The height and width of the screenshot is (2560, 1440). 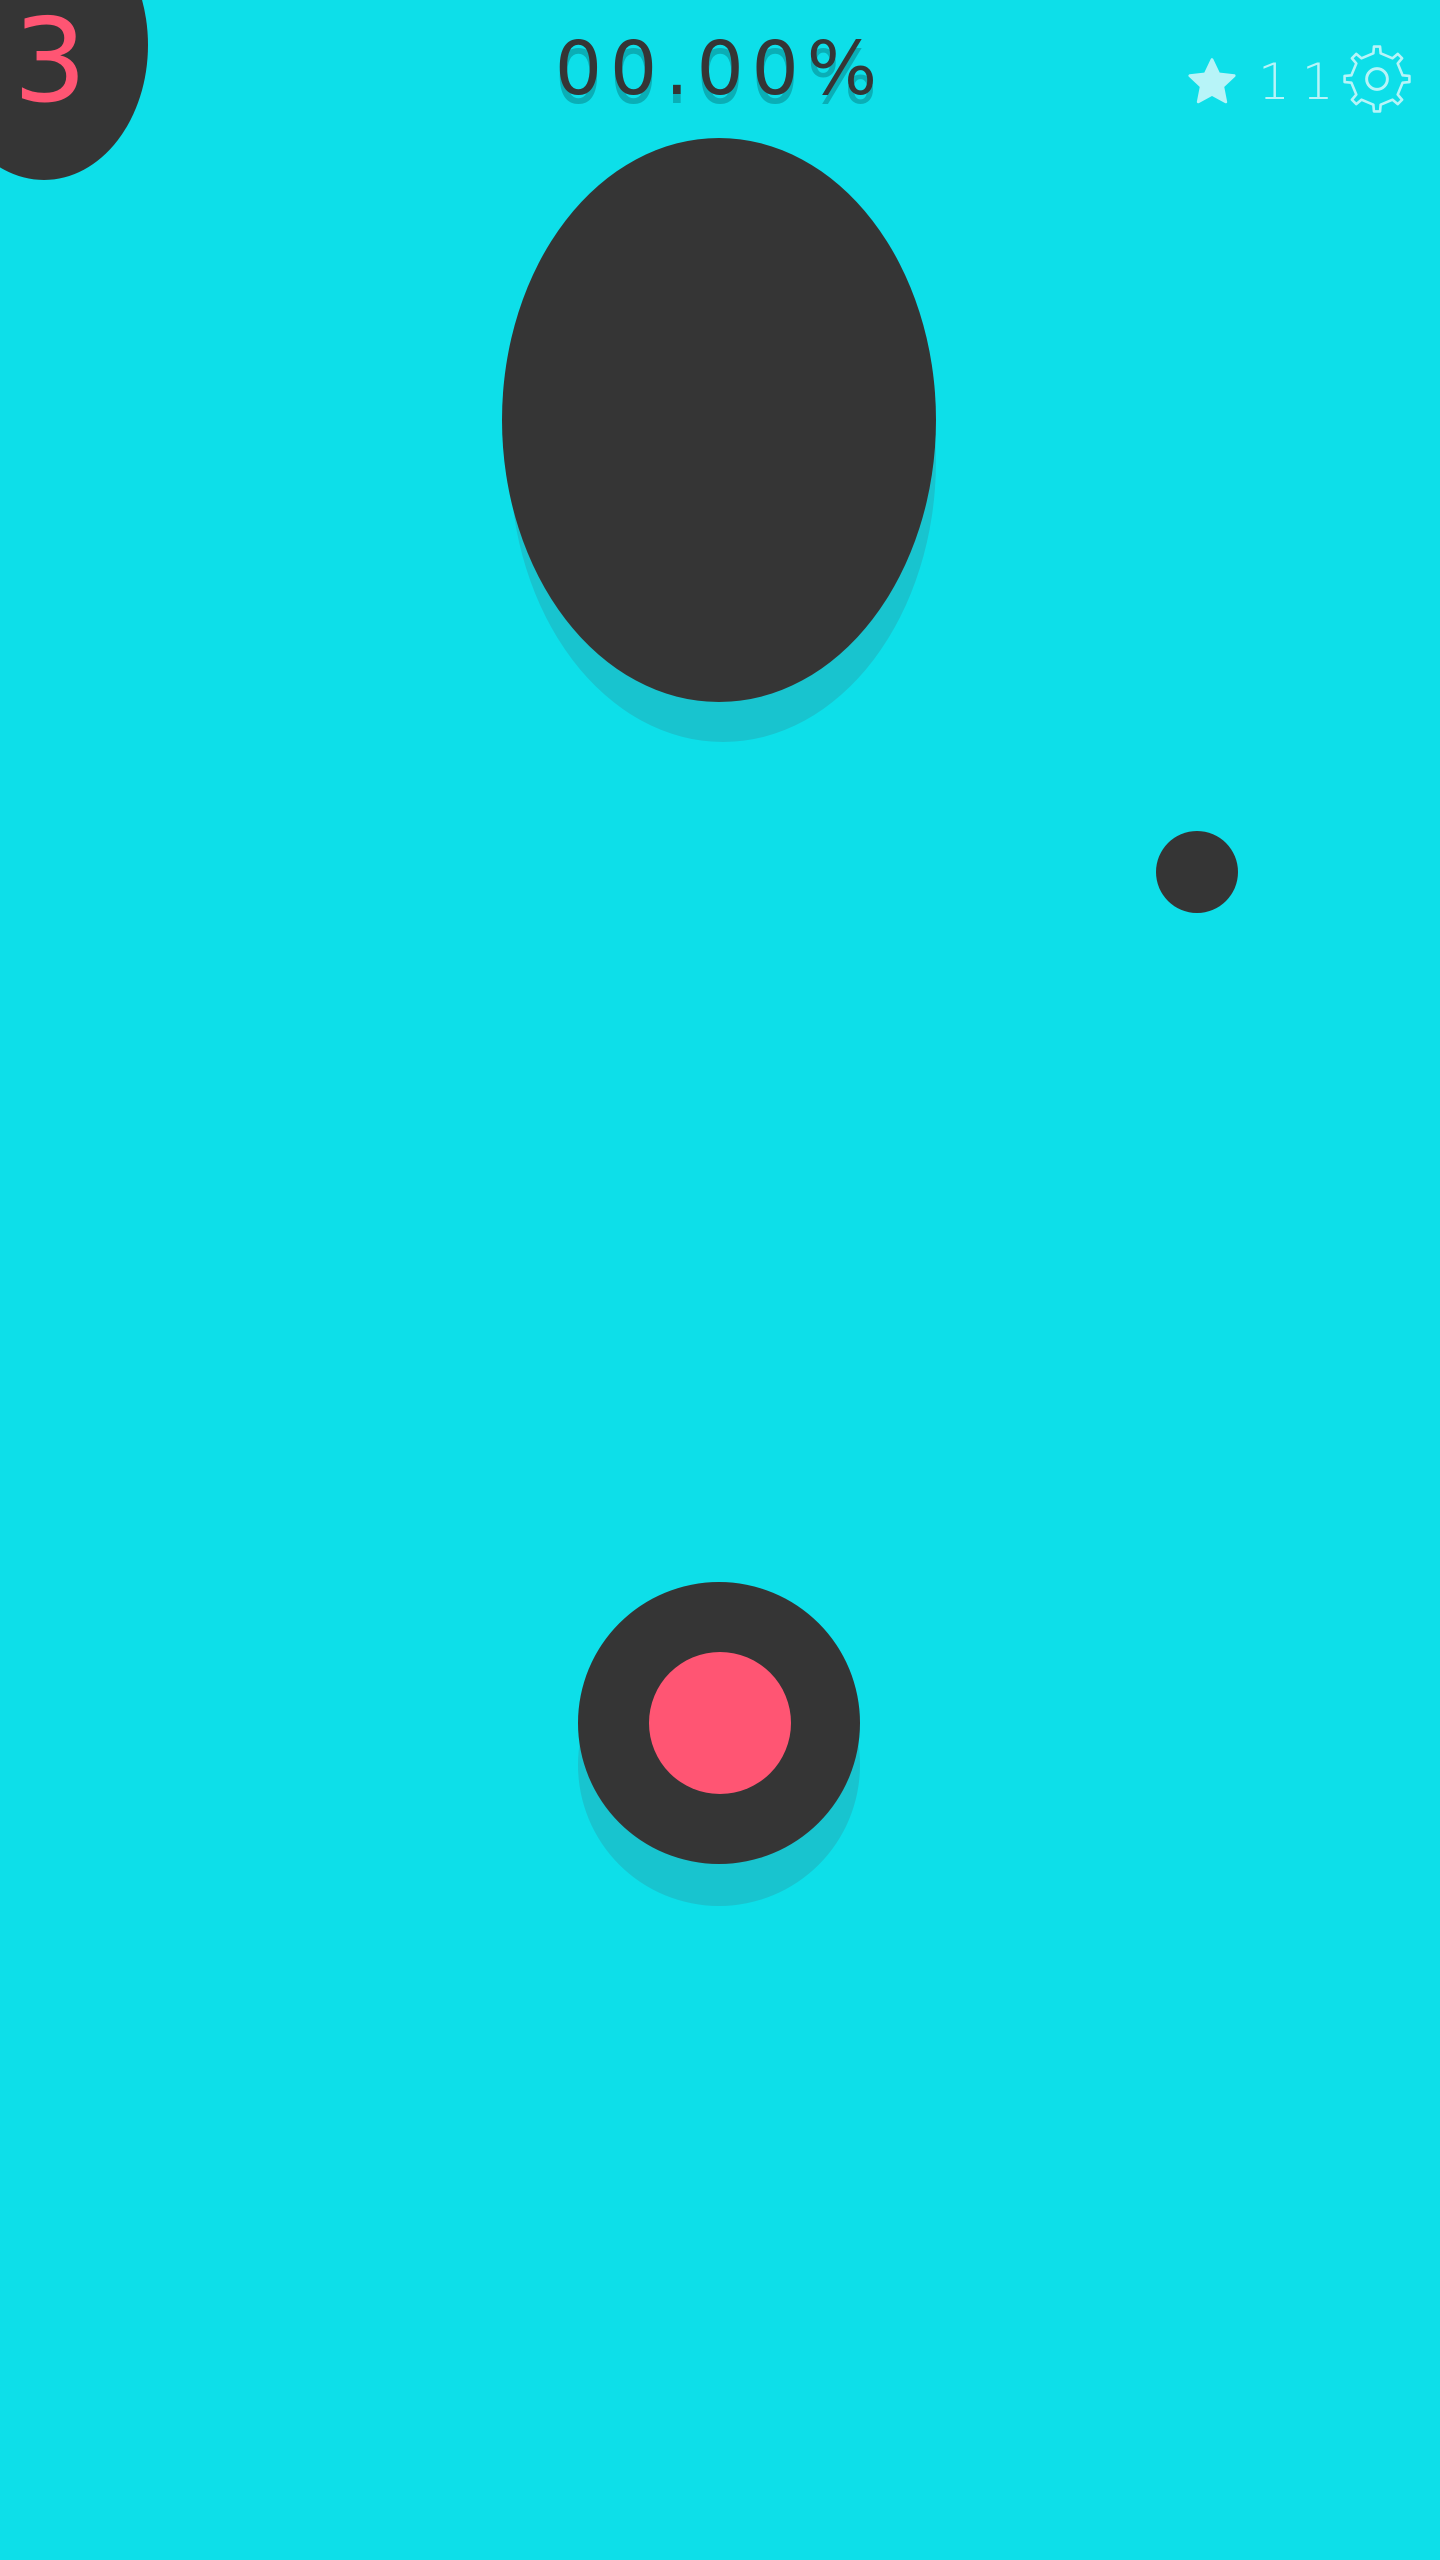 I want to click on player-core, so click(x=720, y=1723).